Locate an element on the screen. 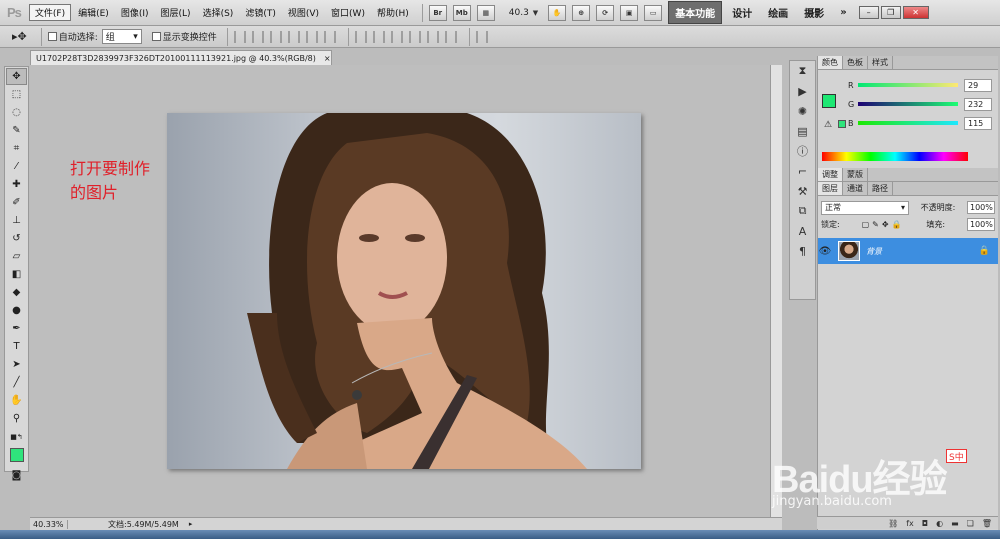 This screenshot has height=539, width=1000. menu-image: 图像(I) is located at coordinates (135, 12).